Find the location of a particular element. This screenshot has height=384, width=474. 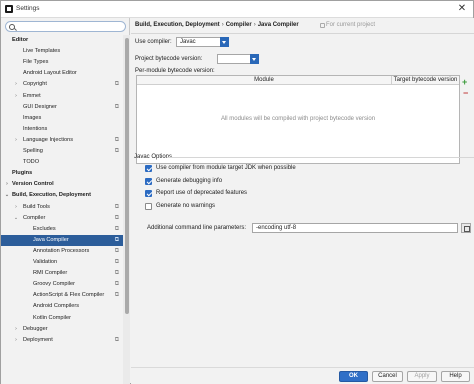

additional-params-input: -encoding utf-8 is located at coordinates (355, 228).